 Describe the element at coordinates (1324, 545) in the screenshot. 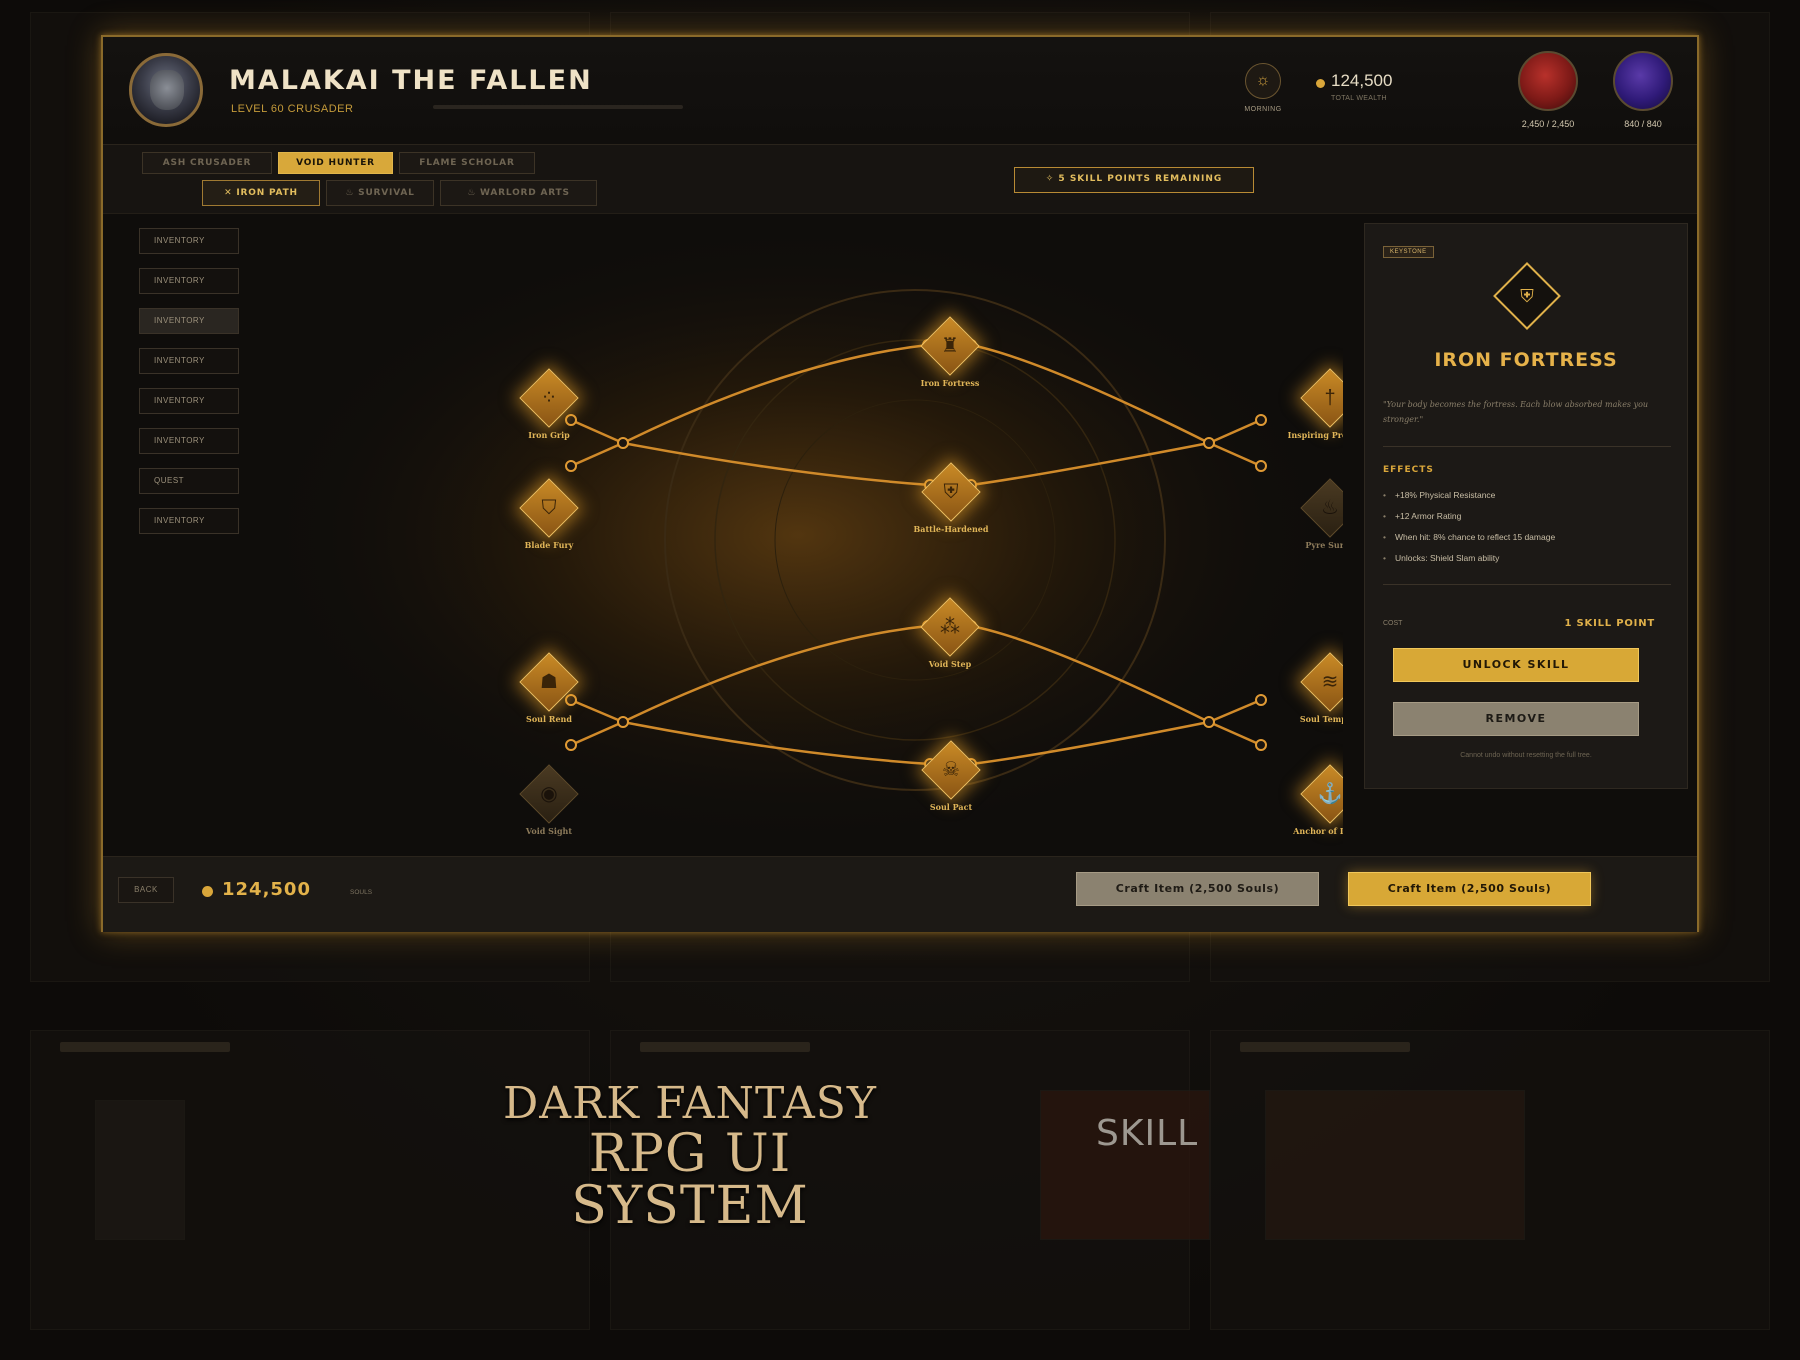

I see `skill-label: Pyre Surge` at that location.